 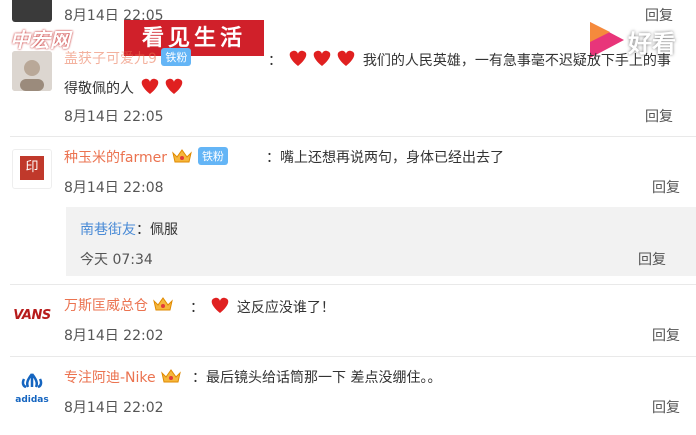 I want to click on avatar, so click(x=32, y=71).